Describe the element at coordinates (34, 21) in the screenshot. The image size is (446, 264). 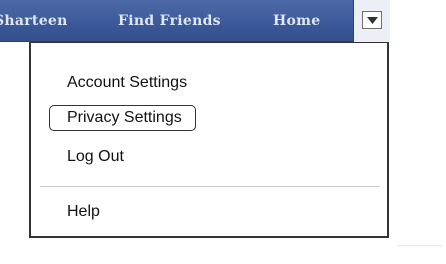
I see `nav-profile-link: Sharteen` at that location.